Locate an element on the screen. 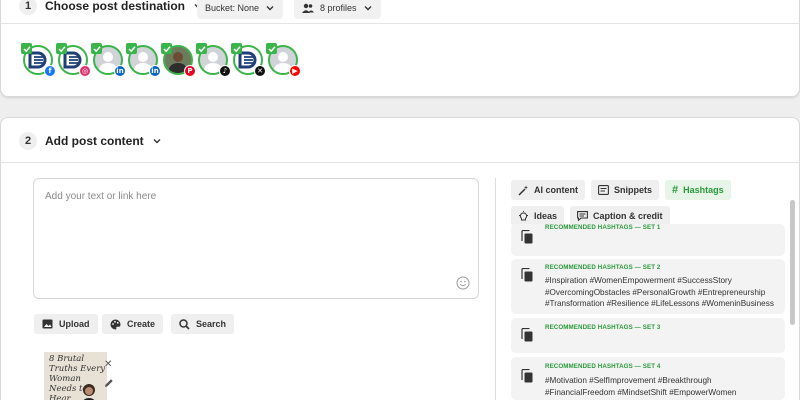 Image resolution: width=800 pixels, height=400 pixels. post-text-placeholder: Add your text or link here is located at coordinates (101, 196).